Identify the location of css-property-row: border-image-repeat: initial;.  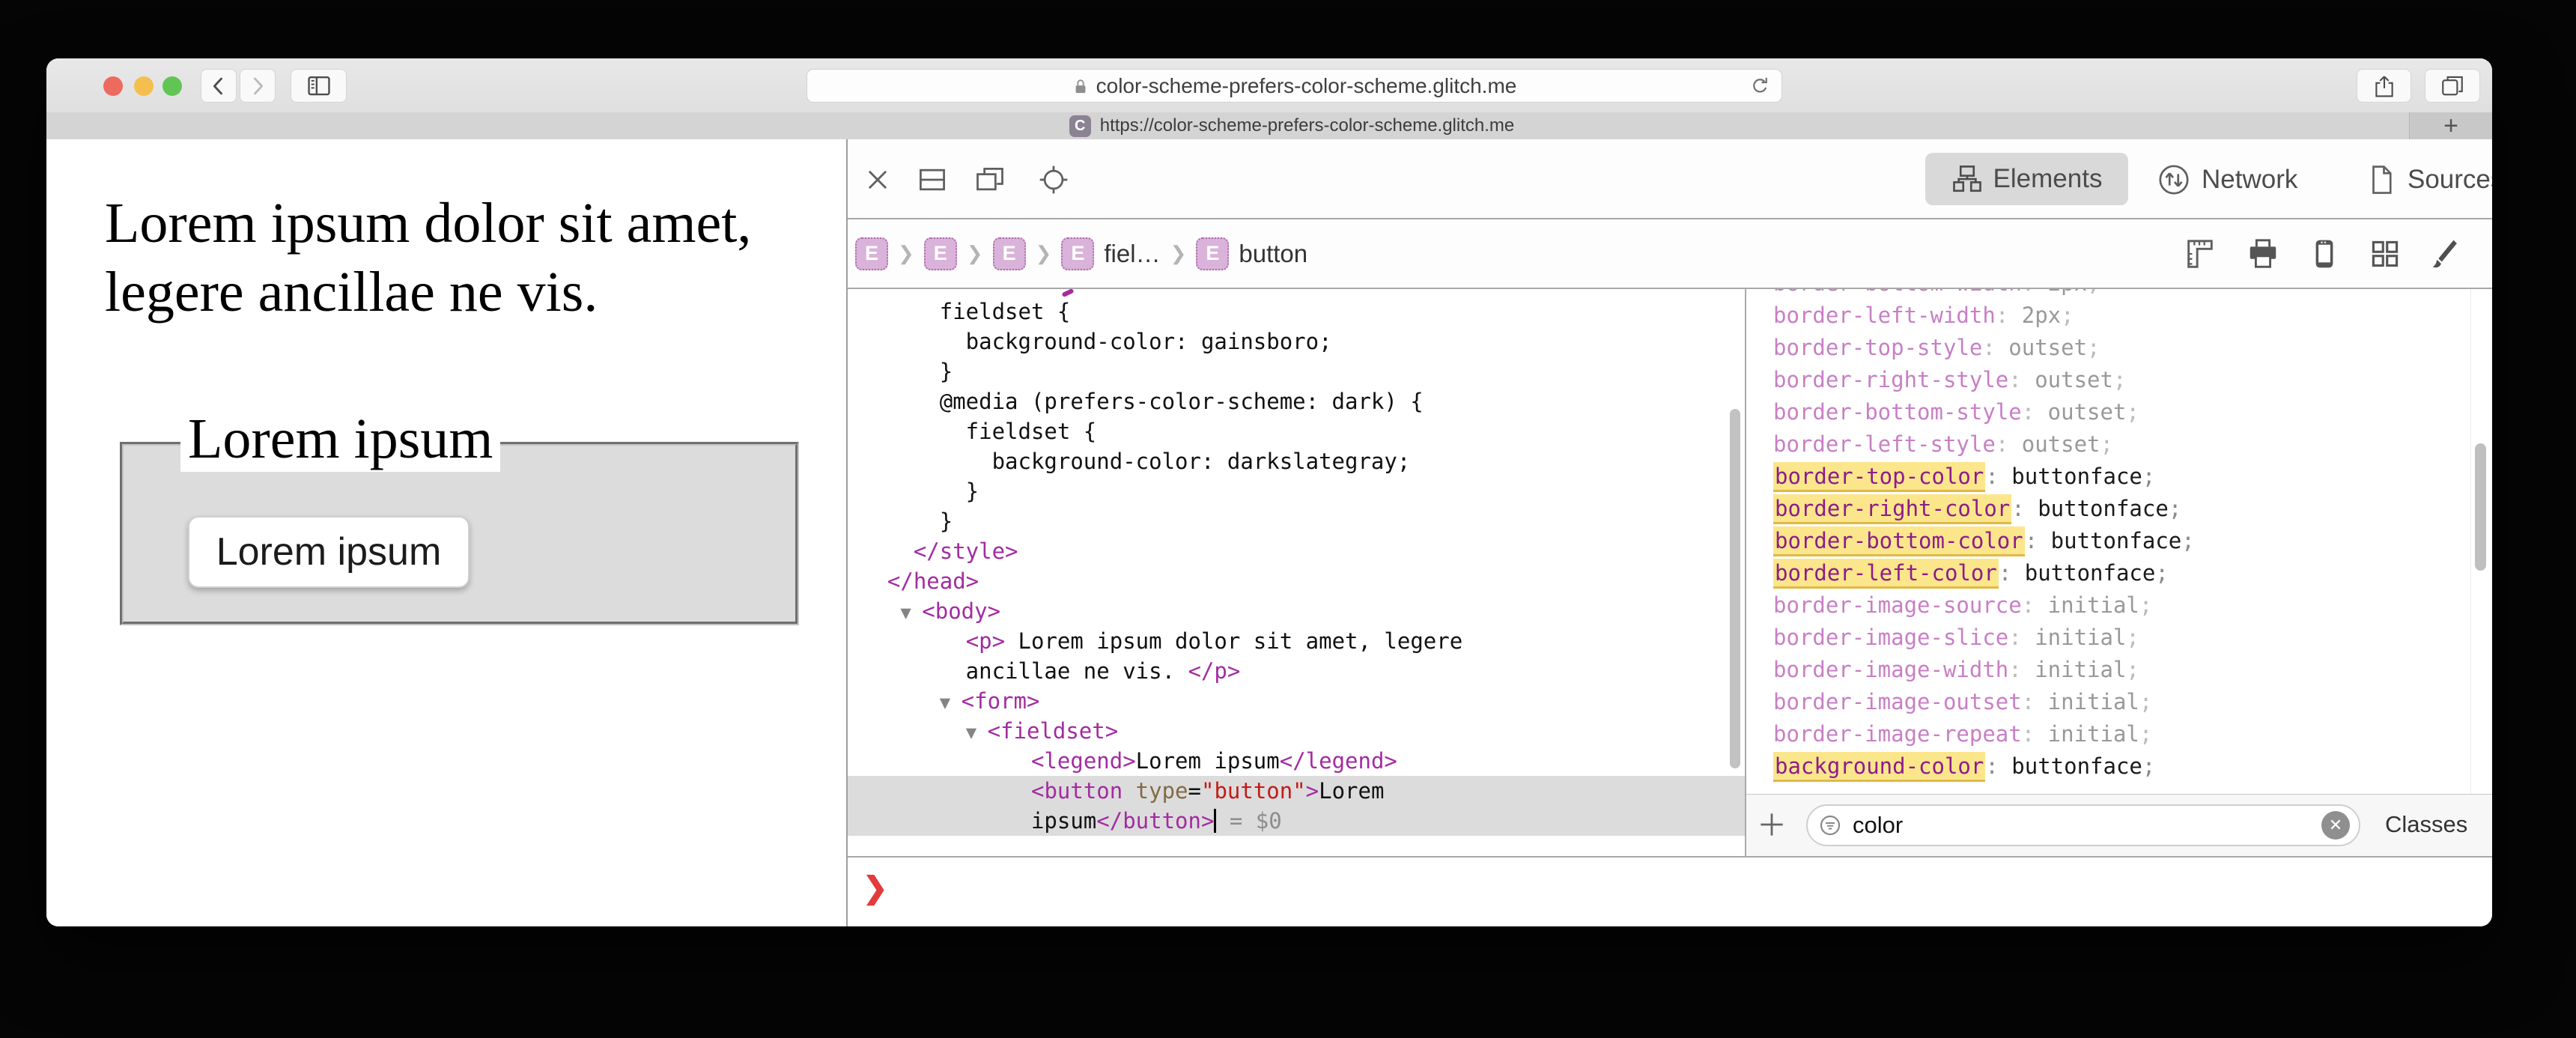
(2110, 734).